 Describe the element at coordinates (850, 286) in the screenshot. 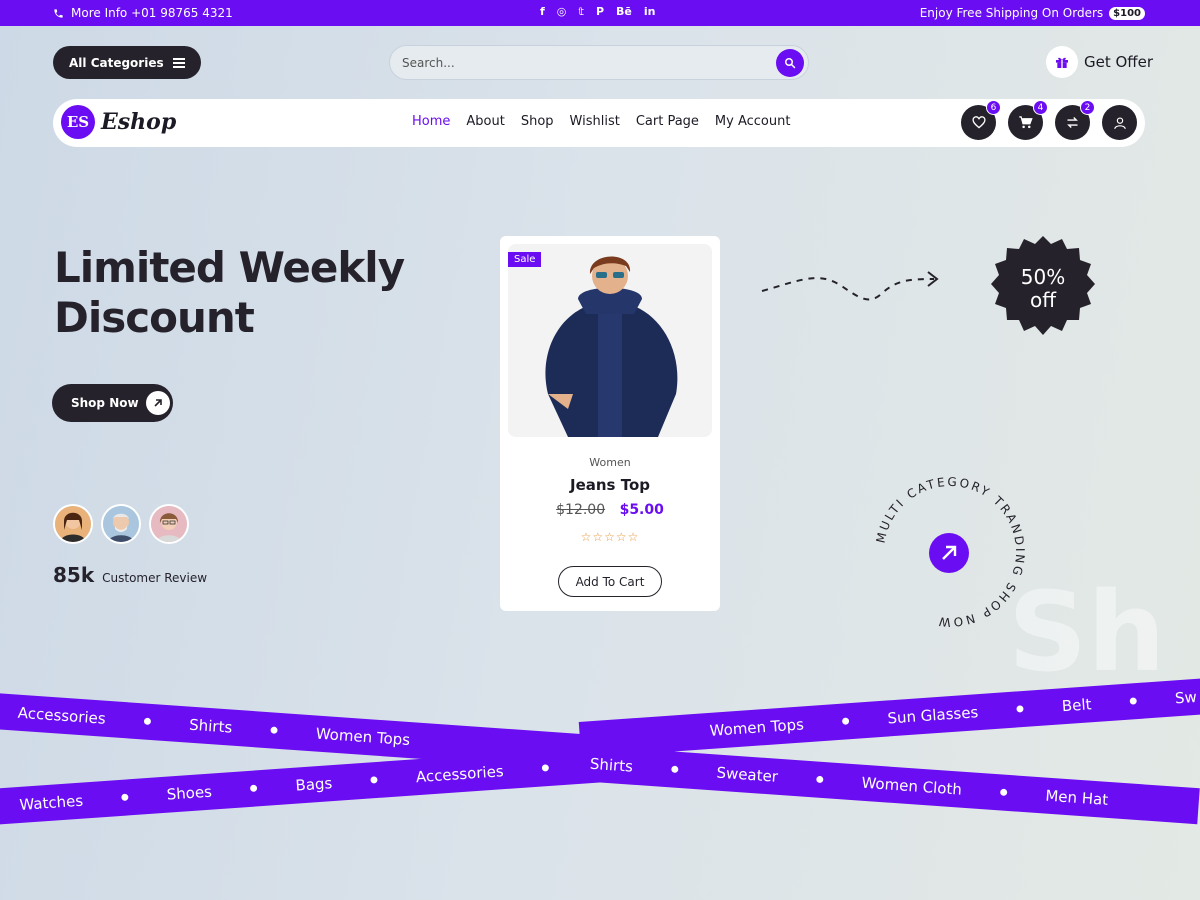

I see `dashed-arrow-decoration` at that location.